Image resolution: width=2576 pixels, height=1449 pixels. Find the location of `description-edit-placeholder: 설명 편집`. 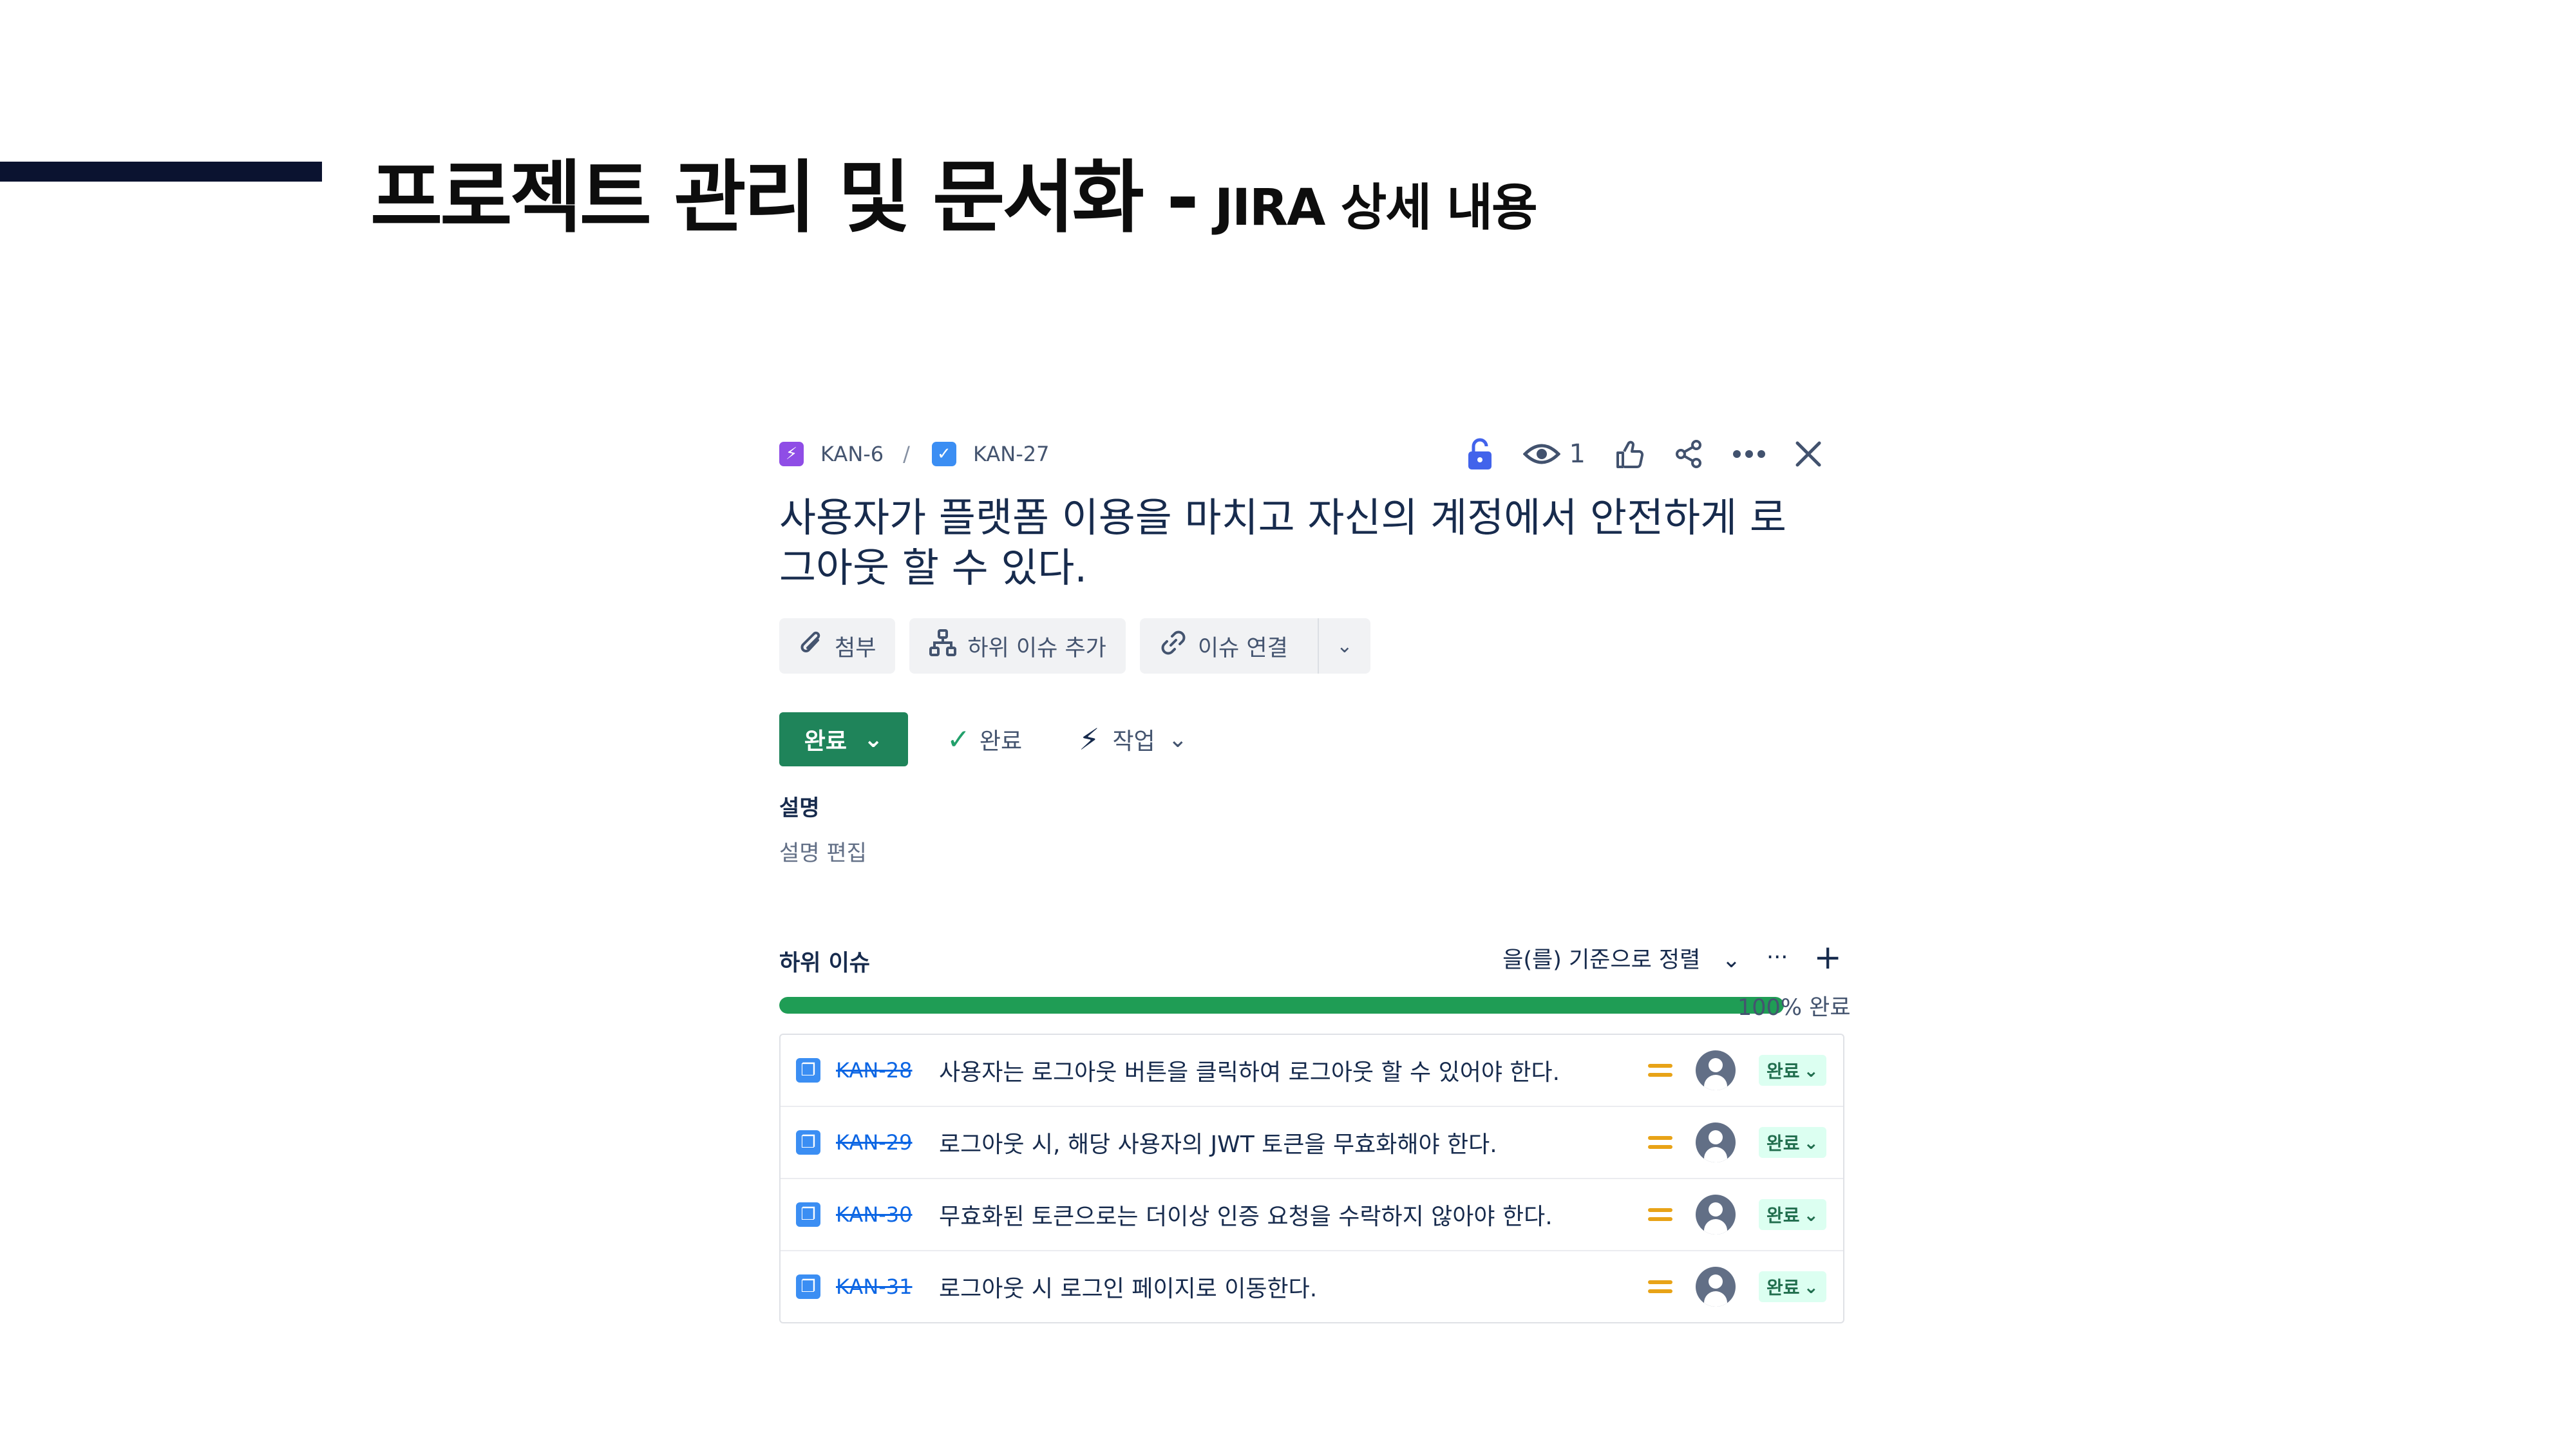

description-edit-placeholder: 설명 편집 is located at coordinates (823, 851).